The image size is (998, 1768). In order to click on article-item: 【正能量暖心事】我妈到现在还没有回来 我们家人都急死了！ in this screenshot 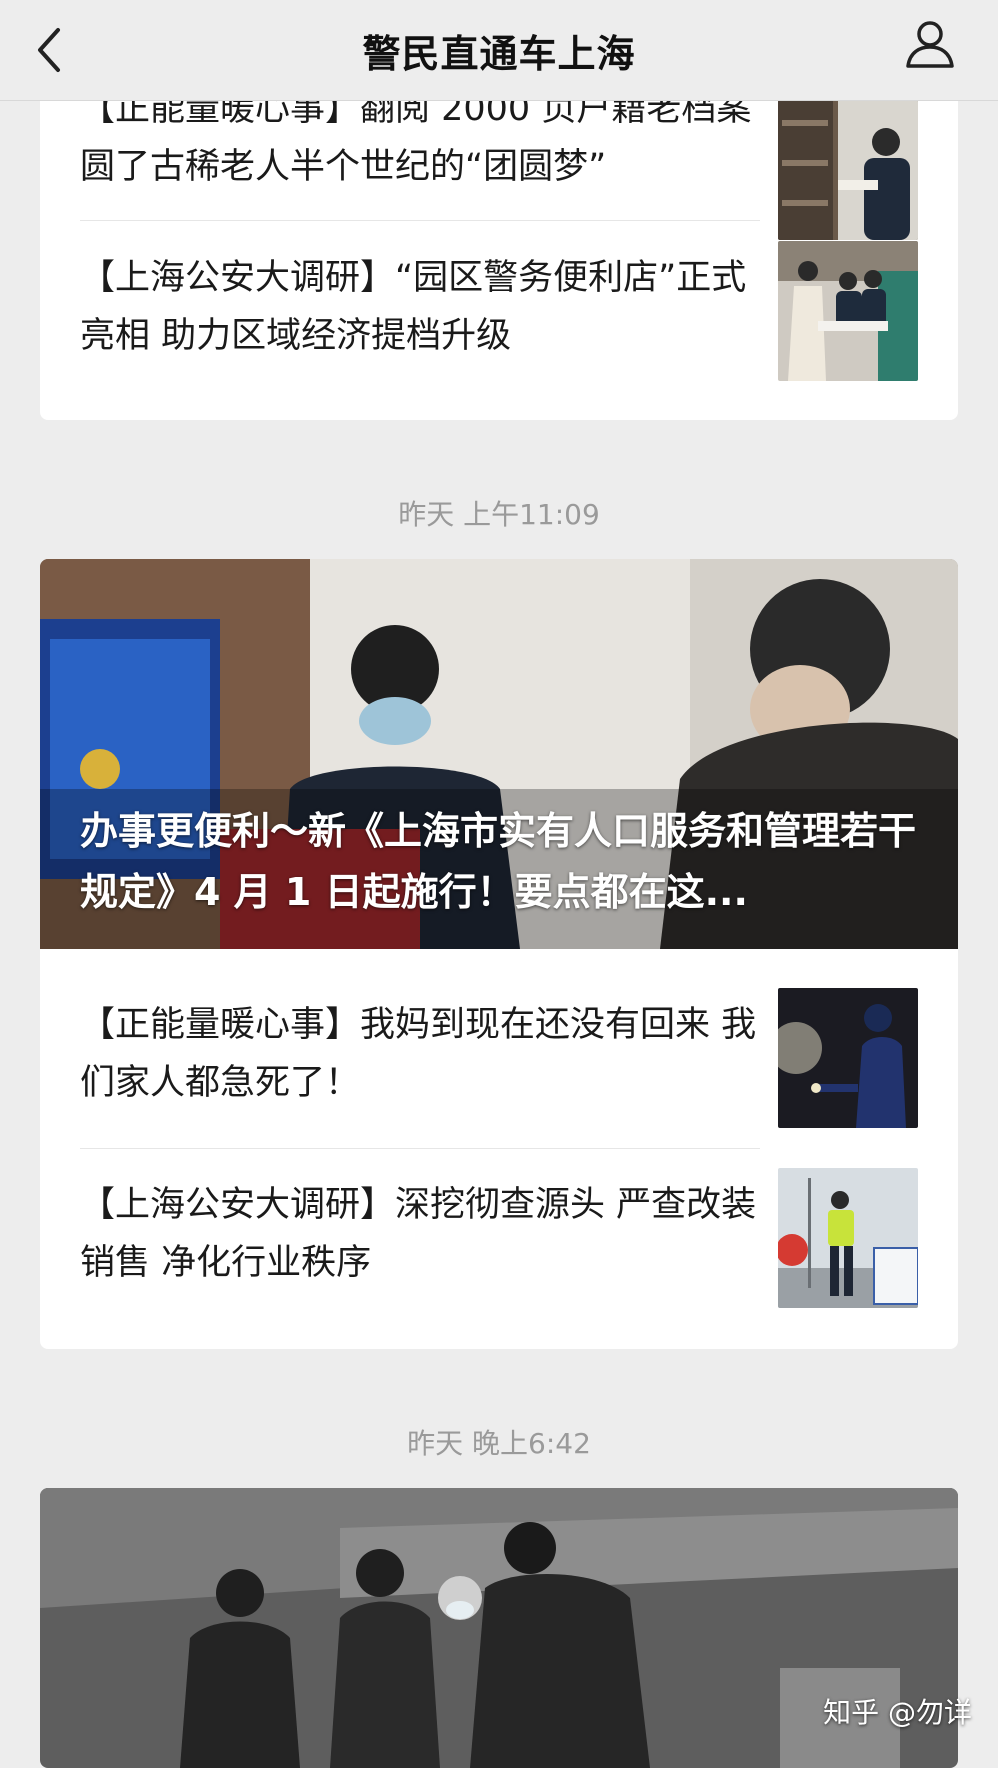, I will do `click(499, 1058)`.